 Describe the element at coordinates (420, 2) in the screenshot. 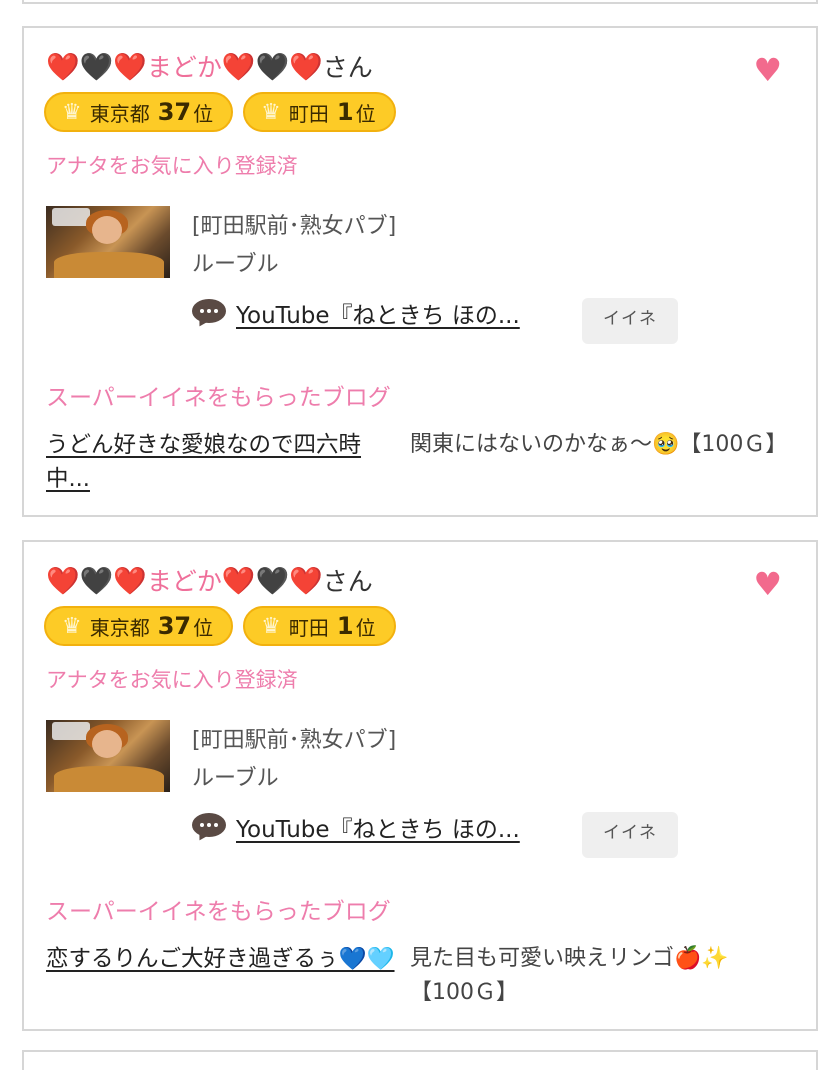

I see `previous-card-edge` at that location.